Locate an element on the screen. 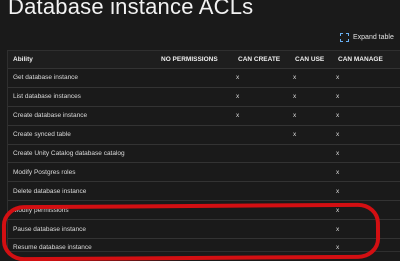  ability-cell: Modify permissions is located at coordinates (82, 210).